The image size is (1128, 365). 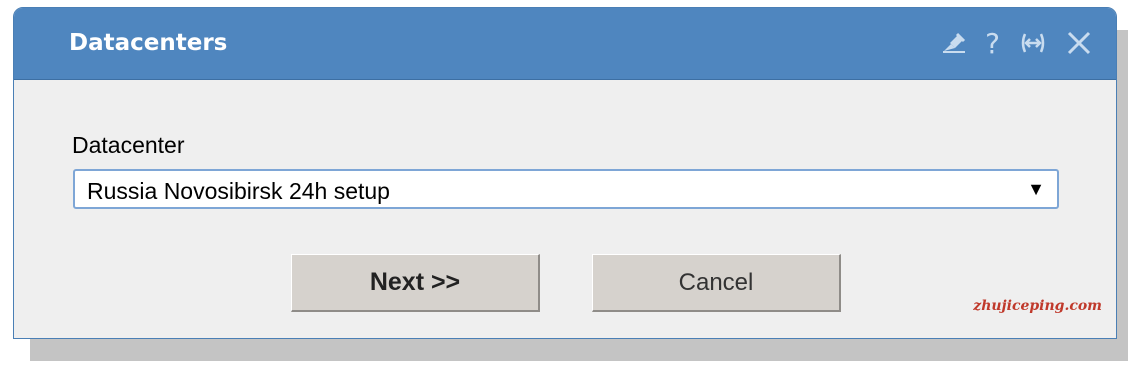 What do you see at coordinates (128, 145) in the screenshot?
I see `datacenter-label: Datacenter` at bounding box center [128, 145].